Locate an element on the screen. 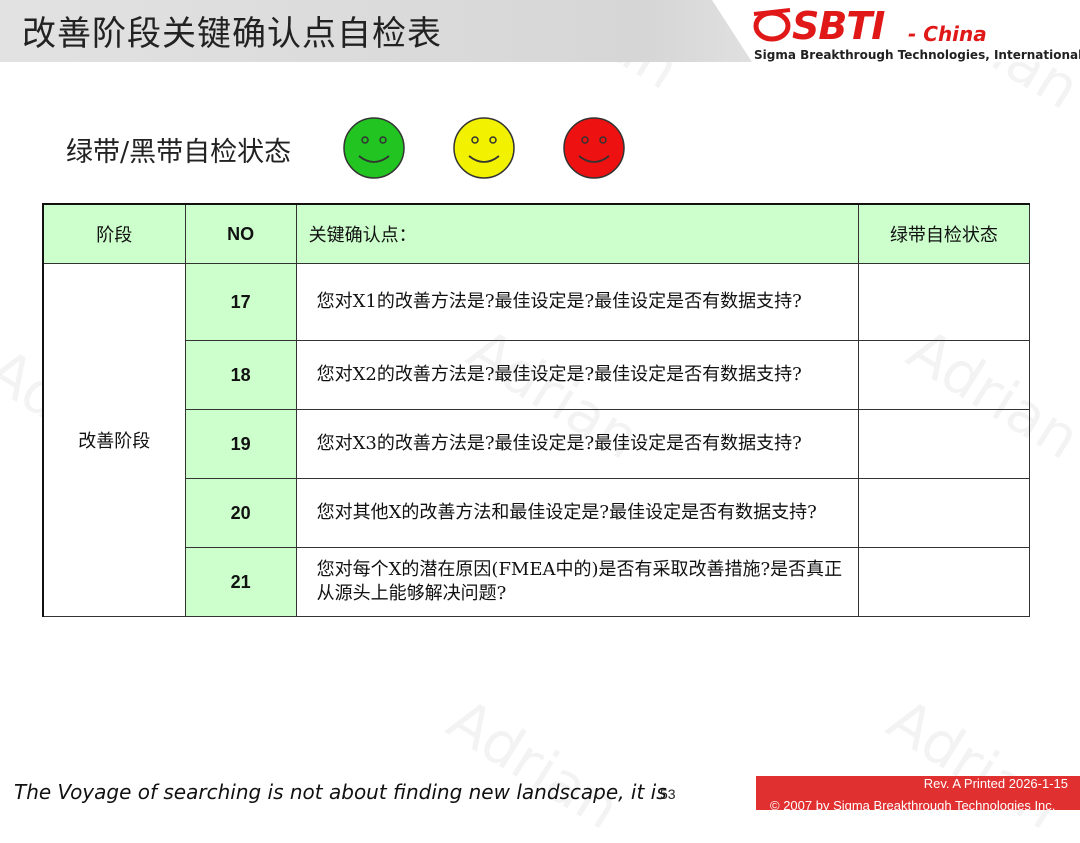  row-number: 19 is located at coordinates (240, 444).